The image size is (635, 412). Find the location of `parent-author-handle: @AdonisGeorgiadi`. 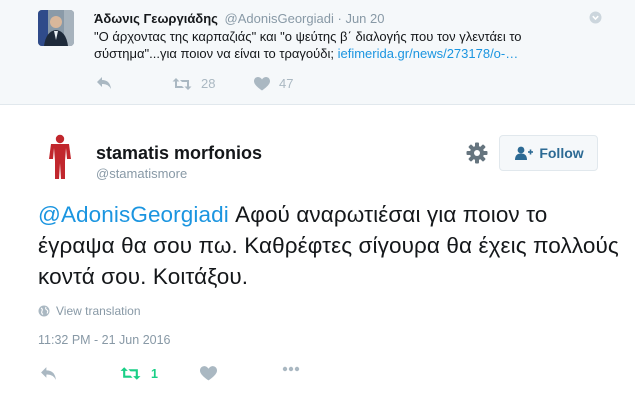

parent-author-handle: @AdonisGeorgiadi is located at coordinates (279, 18).